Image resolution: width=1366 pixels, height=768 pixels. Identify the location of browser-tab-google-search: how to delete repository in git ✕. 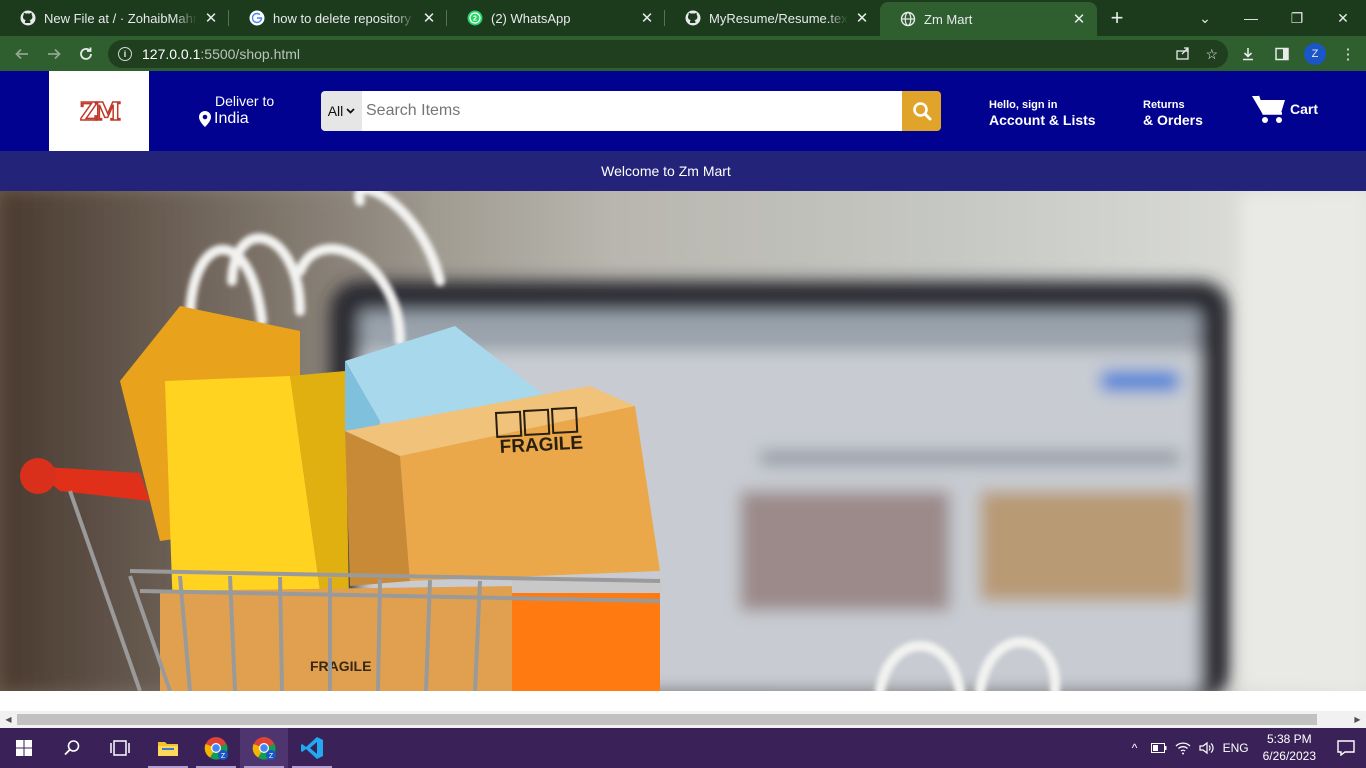
(338, 18).